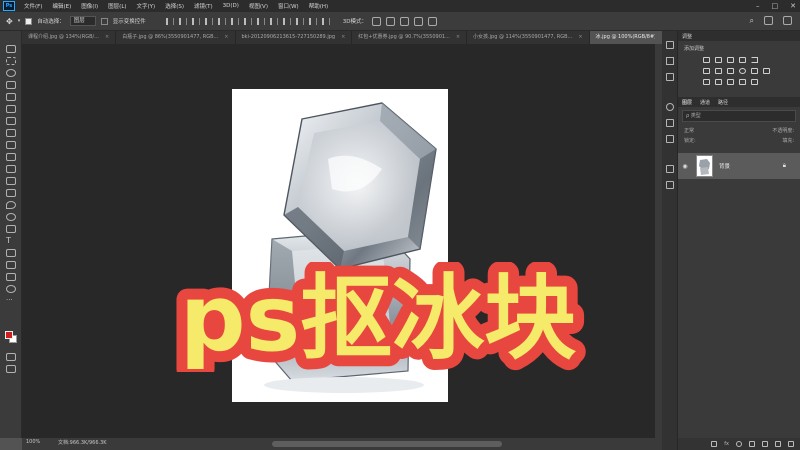 This screenshot has width=800, height=450. What do you see at coordinates (11, 169) in the screenshot?
I see `history-brush-tool-icon` at bounding box center [11, 169].